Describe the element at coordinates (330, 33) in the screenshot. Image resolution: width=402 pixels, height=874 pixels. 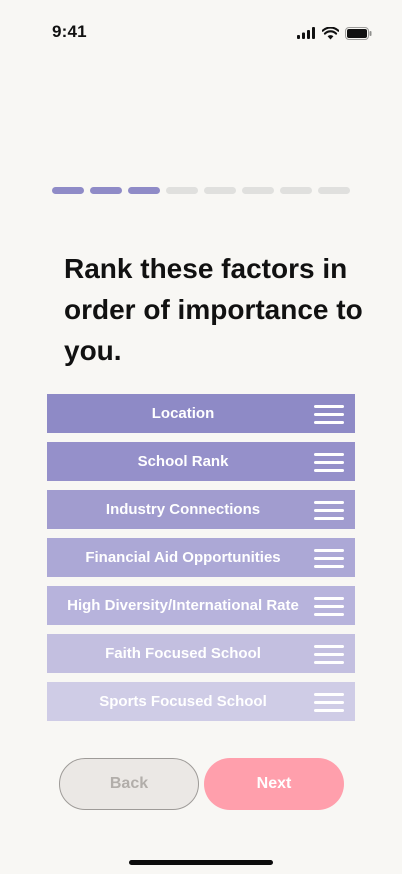
I see `wifi-icon` at that location.